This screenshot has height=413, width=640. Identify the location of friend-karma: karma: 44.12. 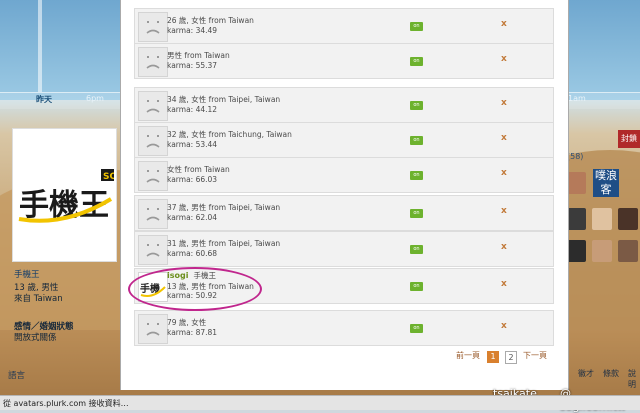
(192, 109).